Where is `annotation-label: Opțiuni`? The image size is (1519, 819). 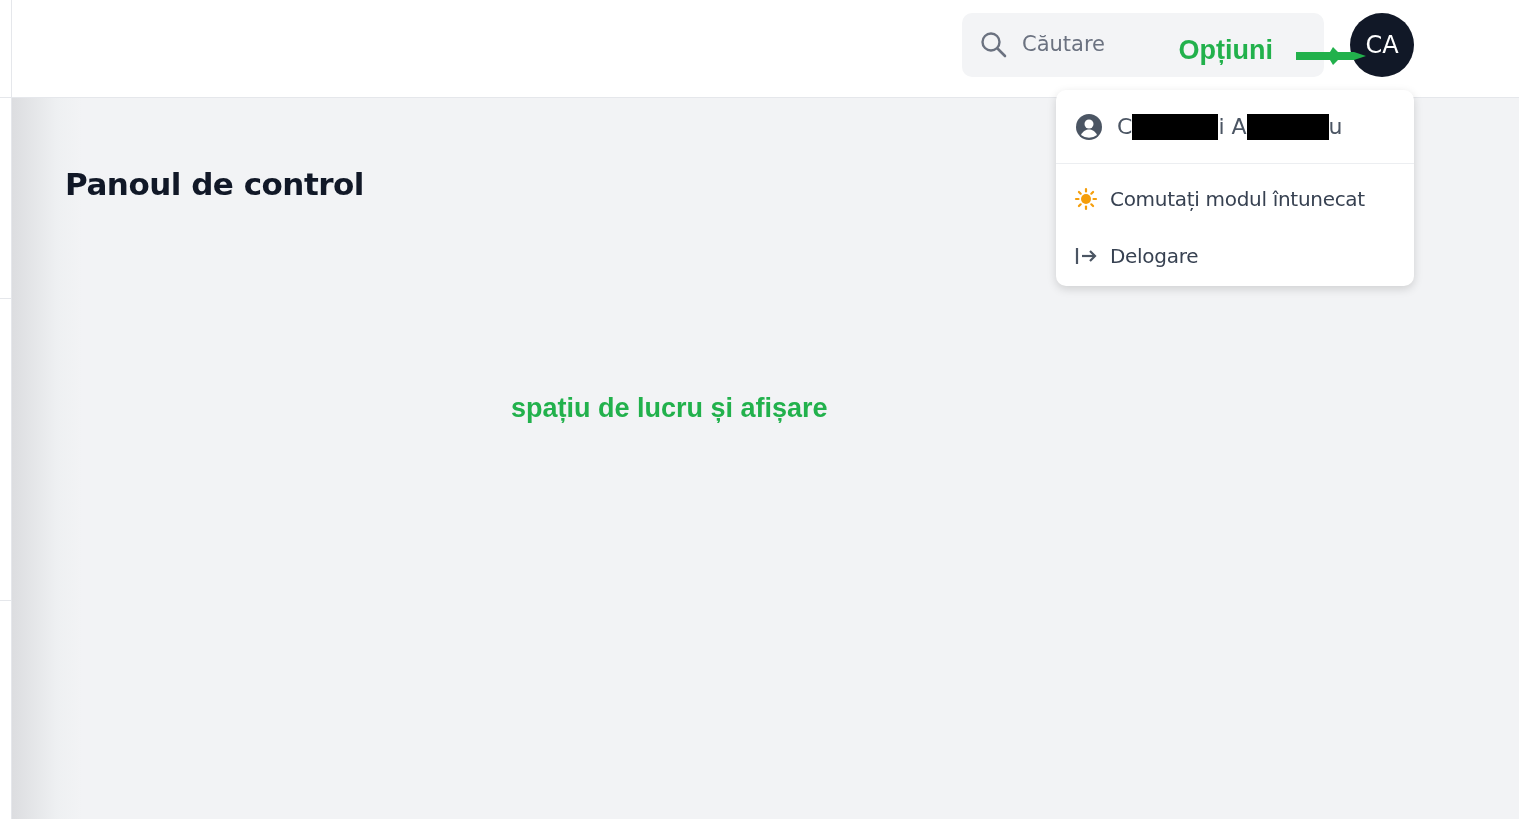
annotation-label: Opțiuni is located at coordinates (1225, 50).